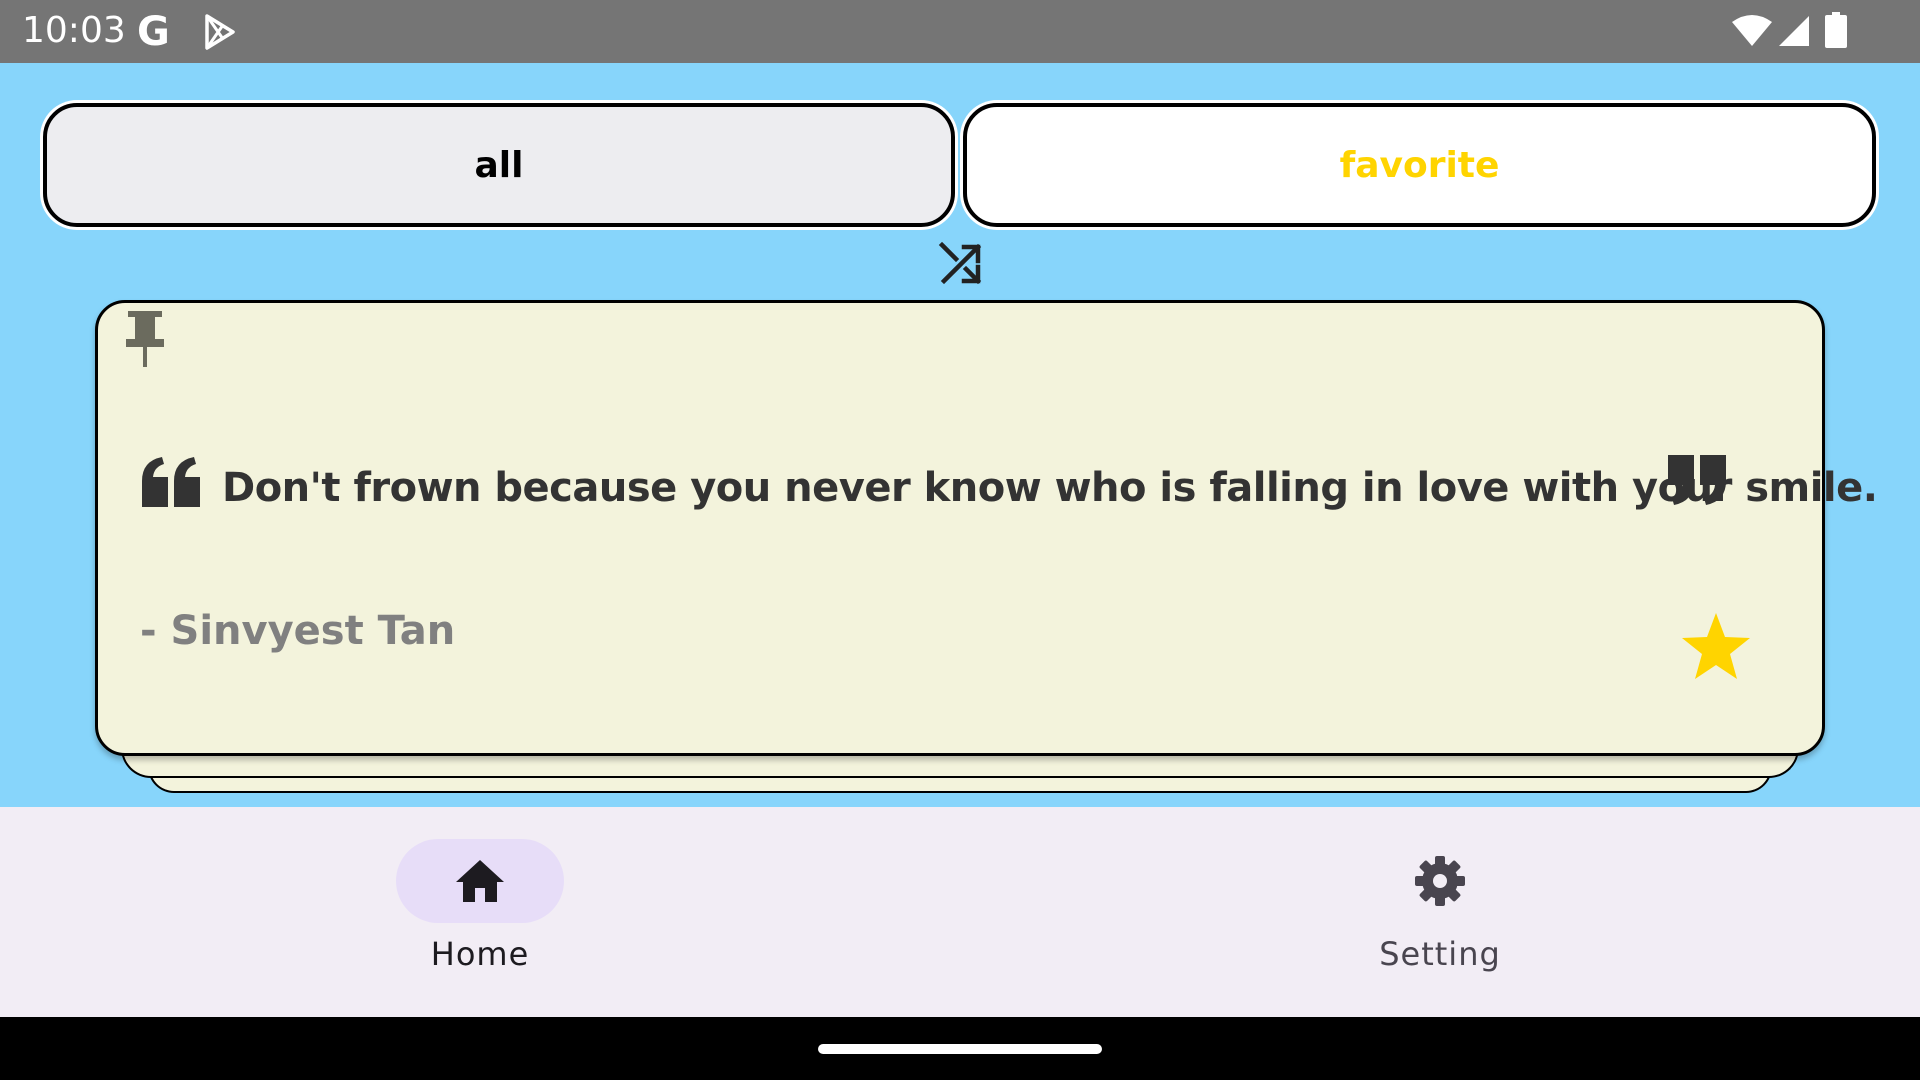 The image size is (1920, 1080). Describe the element at coordinates (1752, 30) in the screenshot. I see `wifi-icon` at that location.